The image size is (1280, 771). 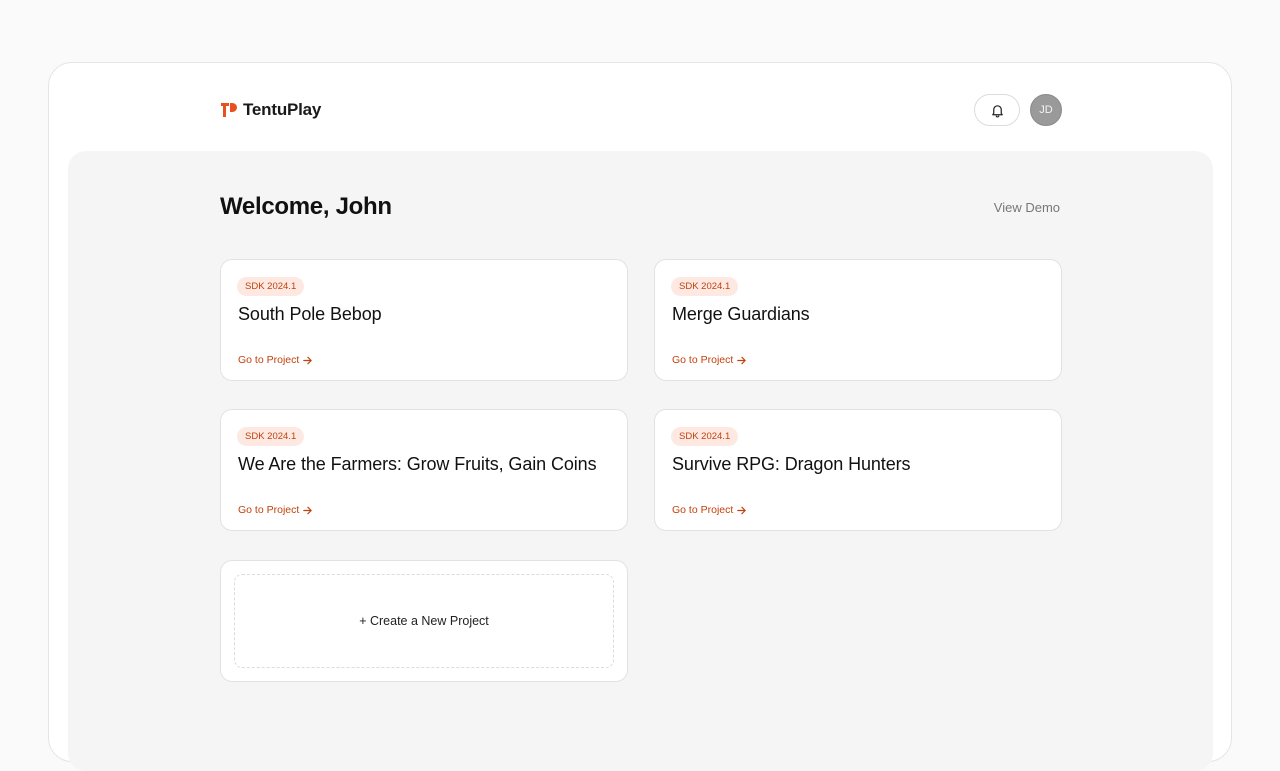 What do you see at coordinates (1046, 110) in the screenshot?
I see `avatar: JD` at bounding box center [1046, 110].